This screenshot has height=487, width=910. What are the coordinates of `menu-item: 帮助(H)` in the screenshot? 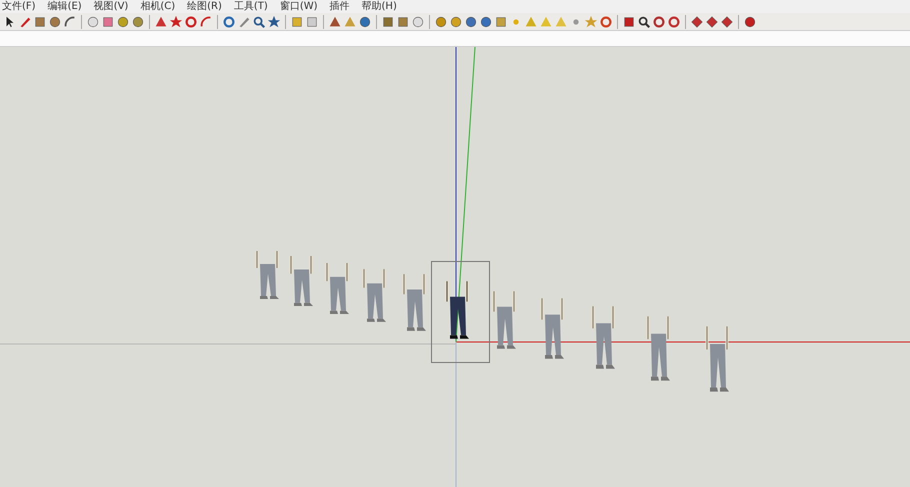 It's located at (379, 6).